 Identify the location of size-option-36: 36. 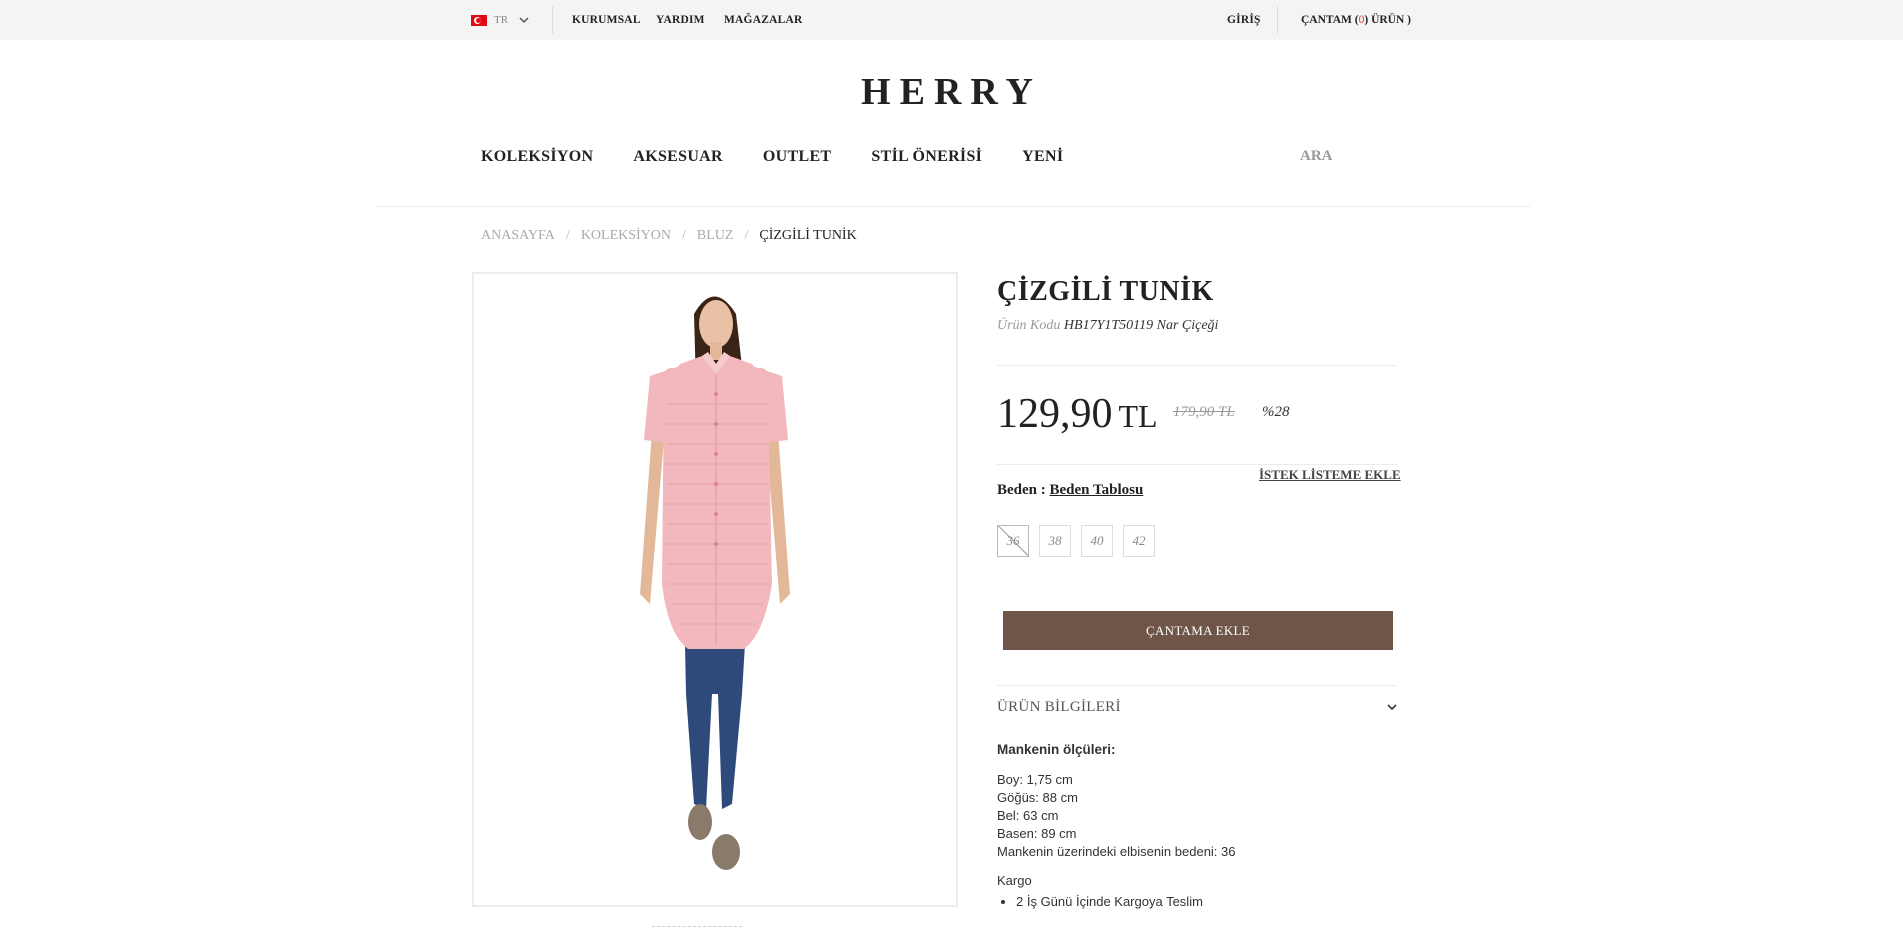
(1013, 541).